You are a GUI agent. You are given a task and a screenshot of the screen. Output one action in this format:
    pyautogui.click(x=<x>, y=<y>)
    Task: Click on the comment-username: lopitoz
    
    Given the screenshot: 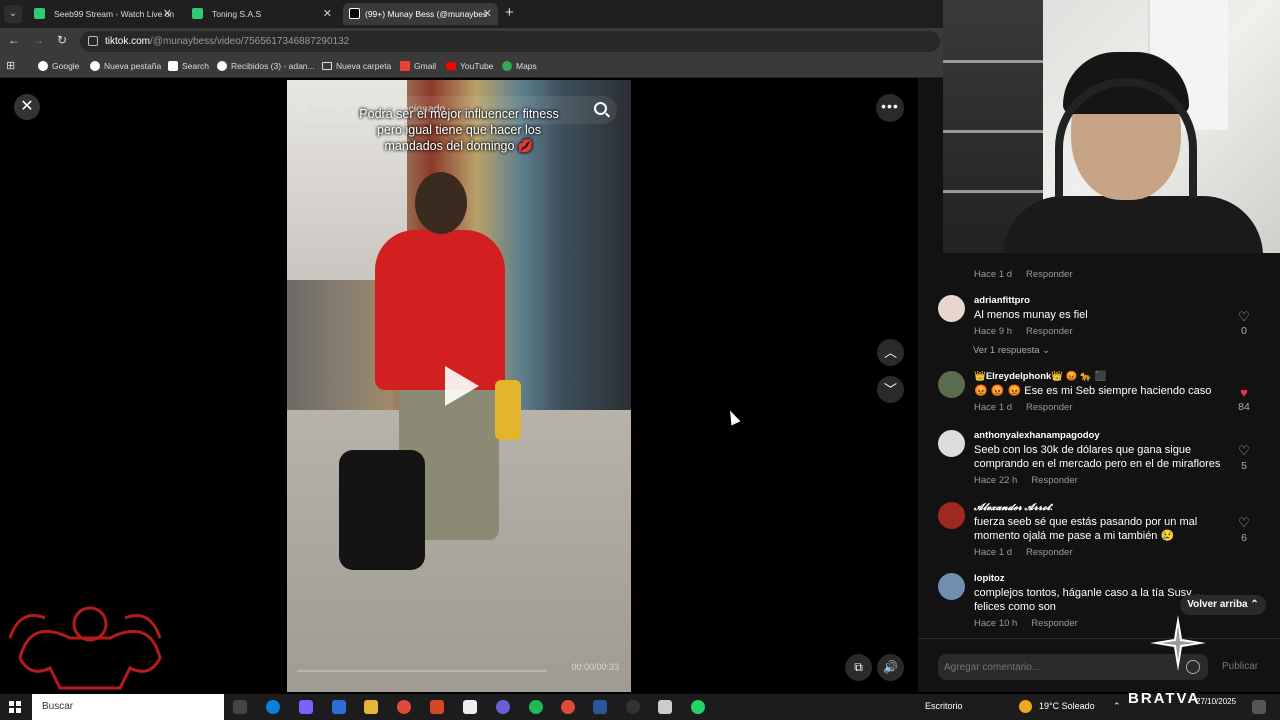 What is the action you would take?
    pyautogui.click(x=989, y=578)
    